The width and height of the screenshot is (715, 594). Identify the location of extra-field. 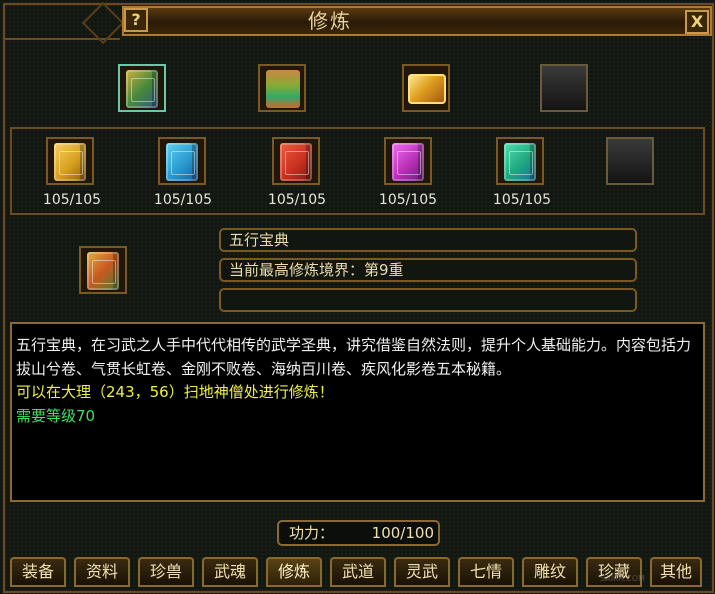
(428, 300).